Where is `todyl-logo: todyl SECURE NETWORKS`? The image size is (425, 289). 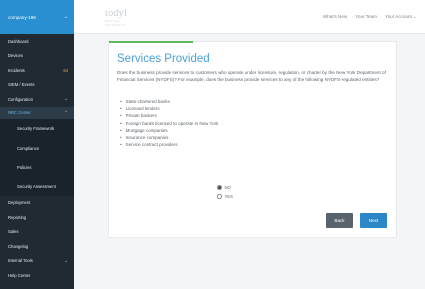 todyl-logo: todyl SECURE NETWORKS is located at coordinates (122, 18).